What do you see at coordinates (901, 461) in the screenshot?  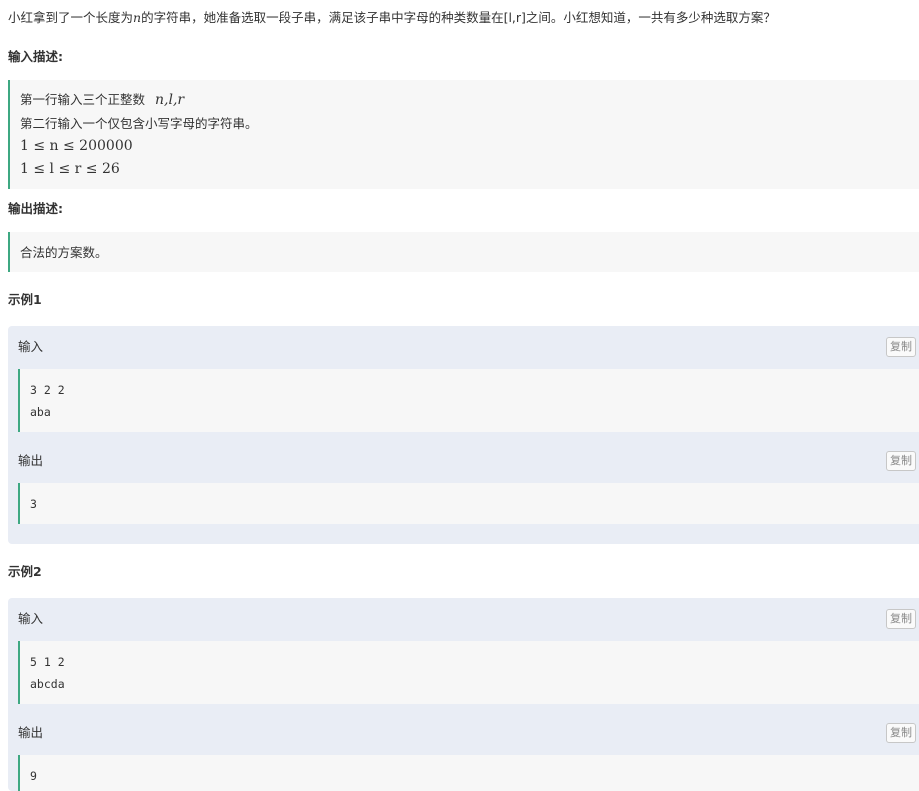 I see `sample-1-output-copy-button: 复制` at bounding box center [901, 461].